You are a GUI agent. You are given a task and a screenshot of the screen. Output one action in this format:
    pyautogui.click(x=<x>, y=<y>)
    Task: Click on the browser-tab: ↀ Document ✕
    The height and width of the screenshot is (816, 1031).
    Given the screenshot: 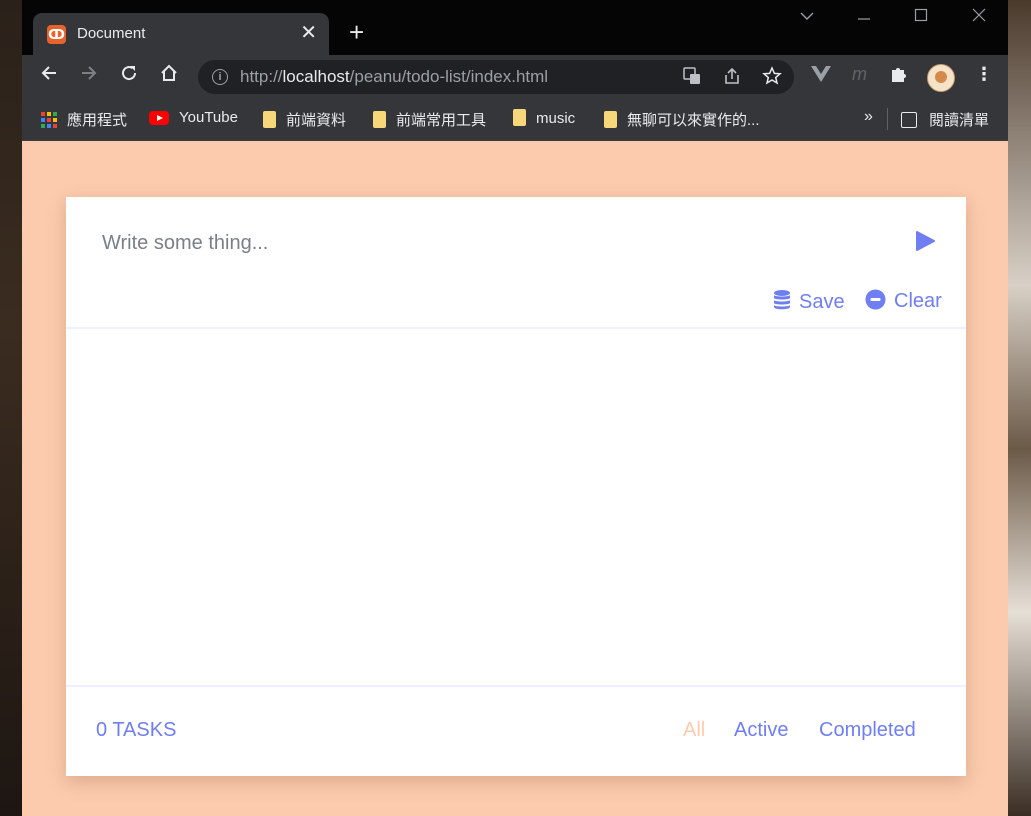 What is the action you would take?
    pyautogui.click(x=181, y=34)
    